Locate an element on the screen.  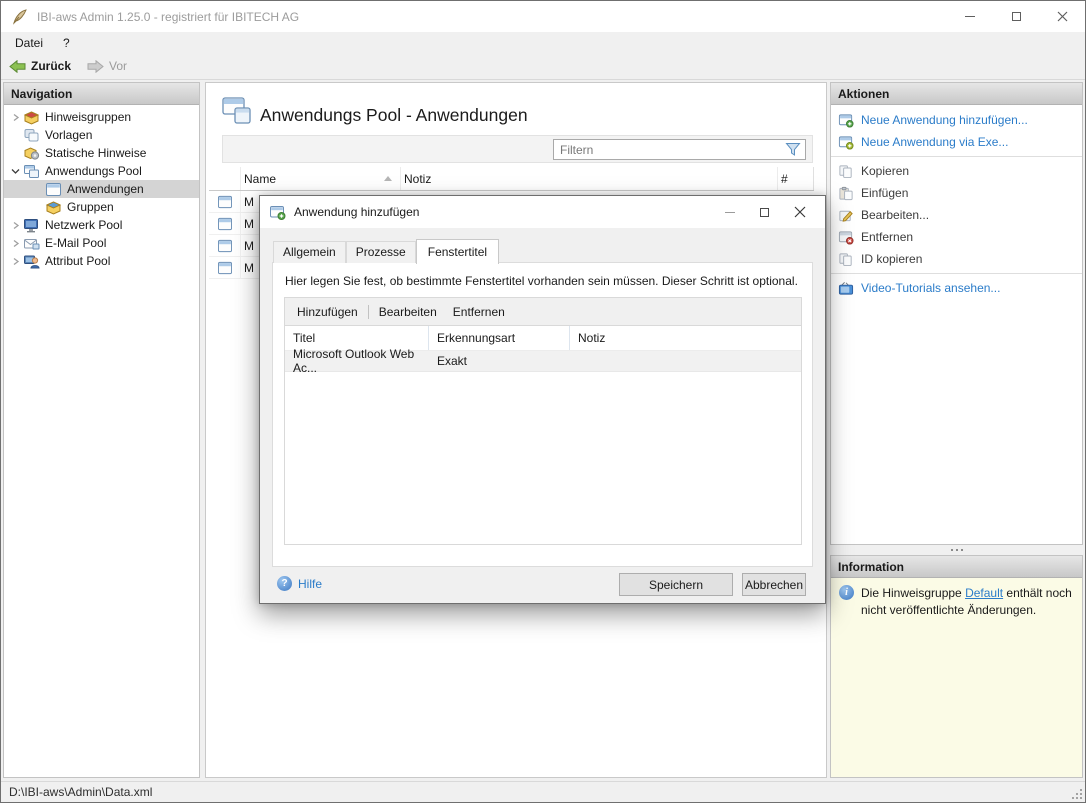
add-title-button: Hinzufügen is located at coordinates (327, 312).